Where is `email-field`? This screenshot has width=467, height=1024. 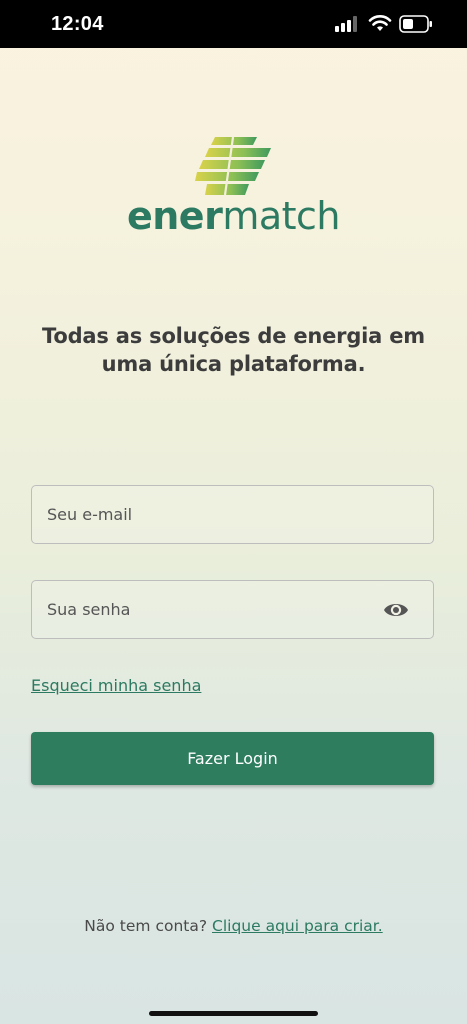 email-field is located at coordinates (232, 514).